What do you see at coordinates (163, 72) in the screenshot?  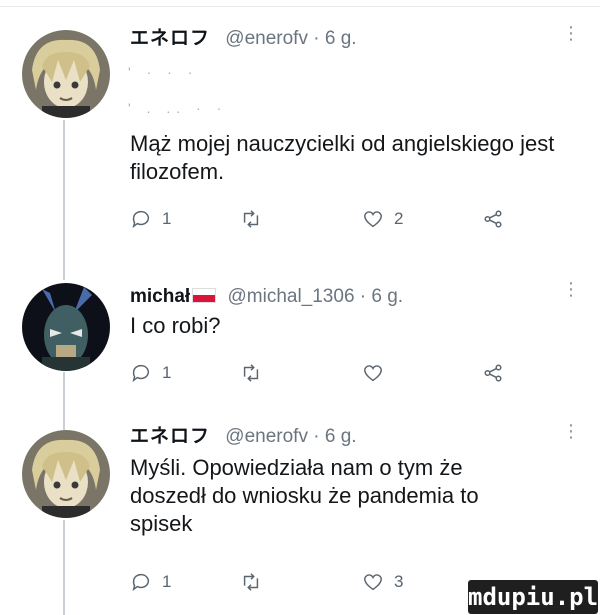 I see `faint-text: ' · · ·` at bounding box center [163, 72].